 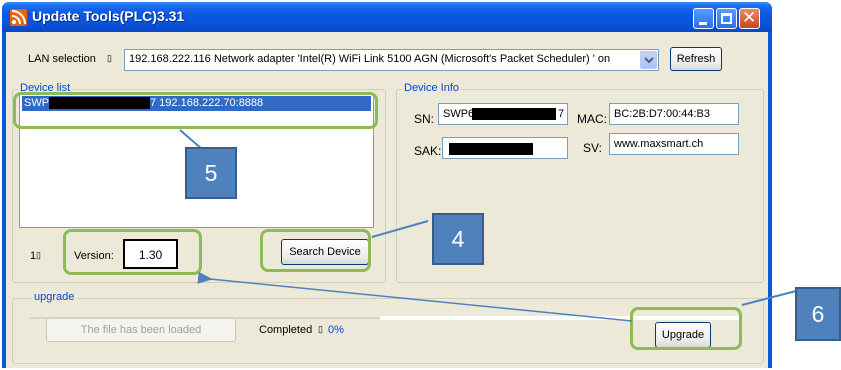 I want to click on chevron-down-icon, so click(x=649, y=60).